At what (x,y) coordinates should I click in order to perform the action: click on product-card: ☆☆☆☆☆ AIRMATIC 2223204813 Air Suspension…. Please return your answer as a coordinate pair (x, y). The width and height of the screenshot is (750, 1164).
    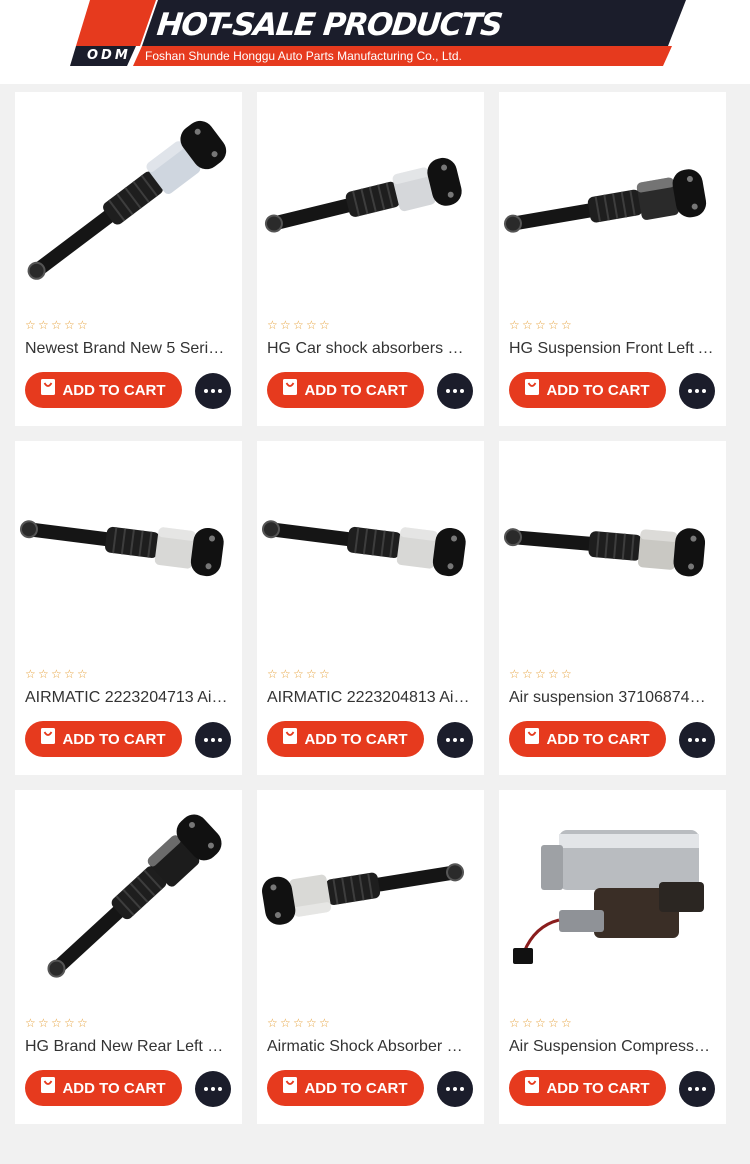
    Looking at the image, I should click on (370, 608).